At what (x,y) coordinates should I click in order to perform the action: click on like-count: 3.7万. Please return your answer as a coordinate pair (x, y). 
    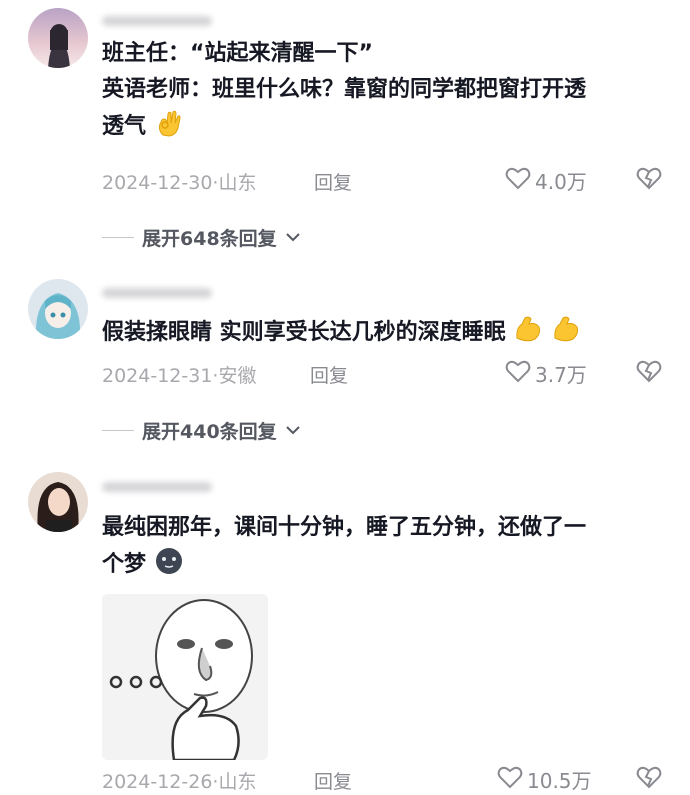
    Looking at the image, I should click on (561, 374).